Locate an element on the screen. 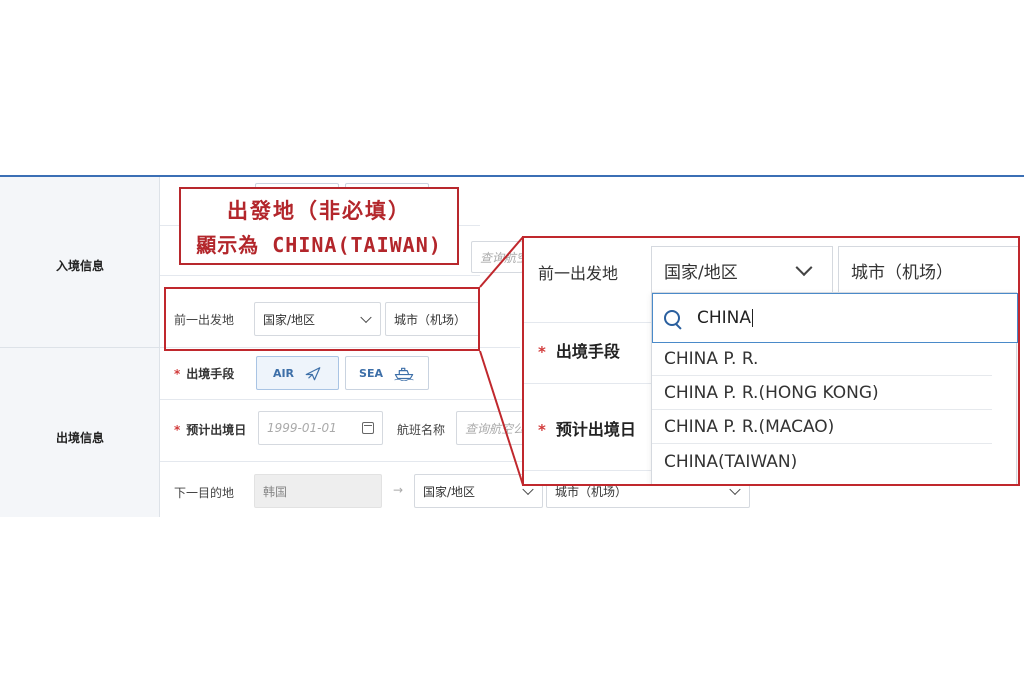 The height and width of the screenshot is (683, 1024). zoom-city-select: 城市（机场） is located at coordinates (928, 270).